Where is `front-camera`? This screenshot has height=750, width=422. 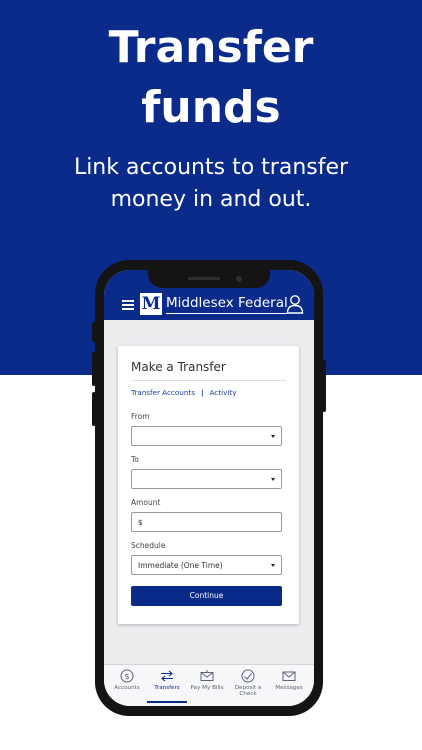
front-camera is located at coordinates (239, 279).